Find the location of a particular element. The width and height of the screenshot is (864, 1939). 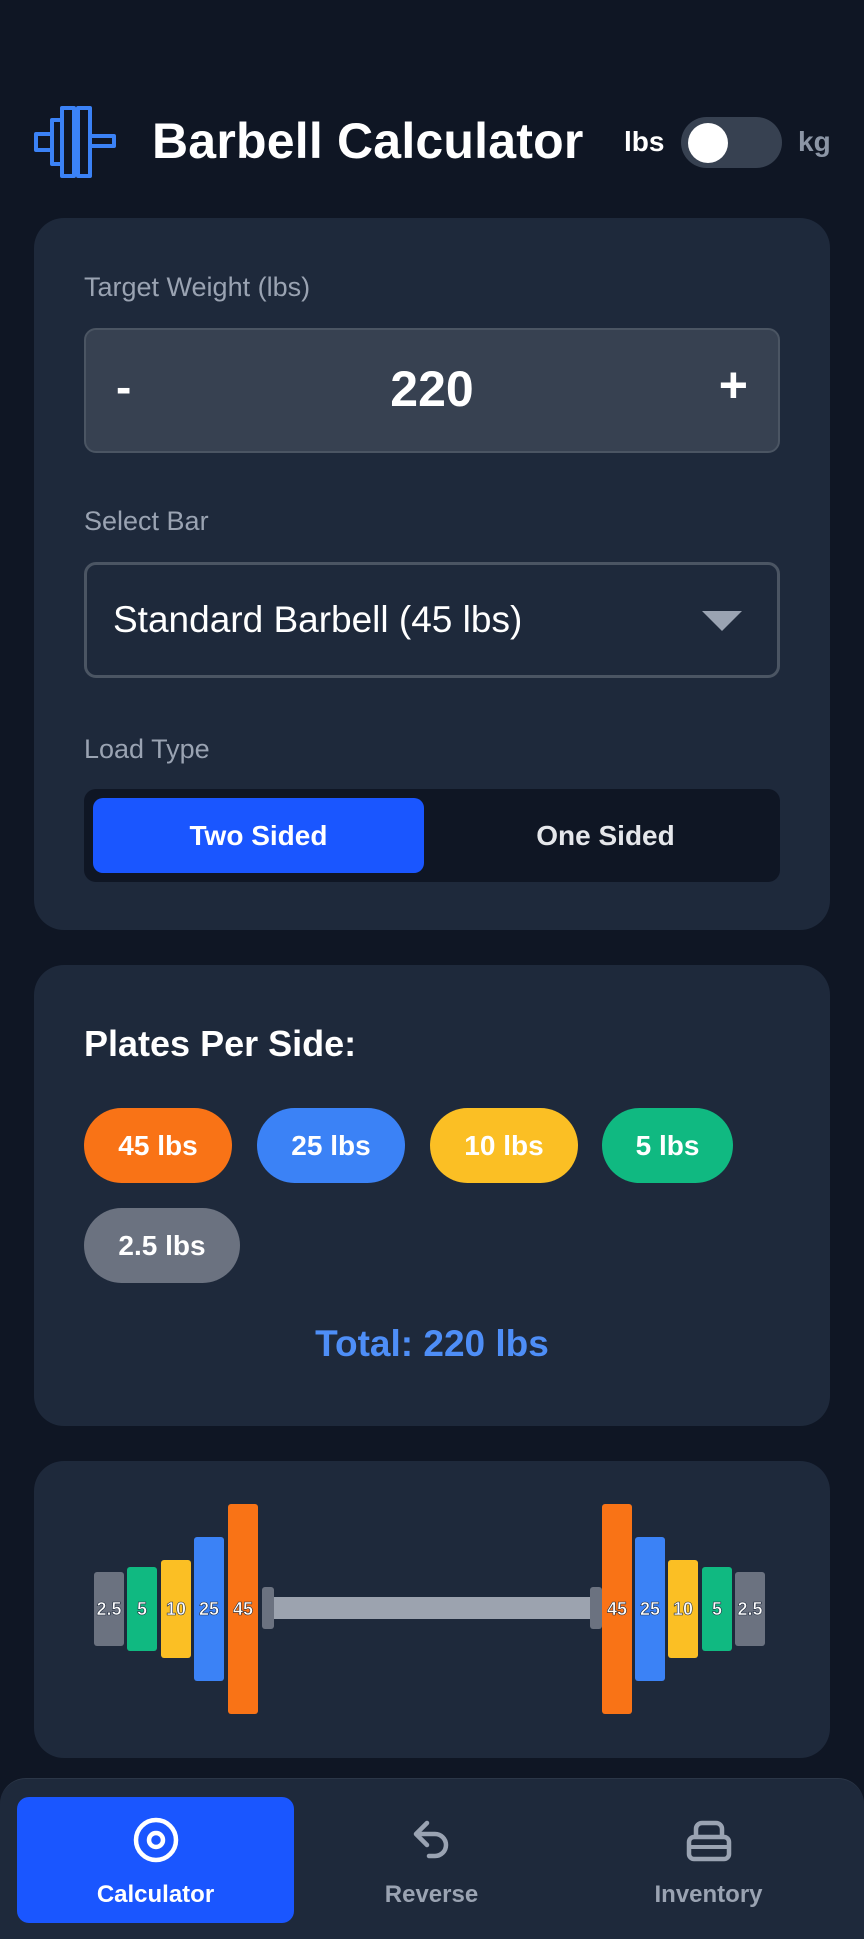

target-weight-label: Target Weight (lbs) is located at coordinates (197, 287).